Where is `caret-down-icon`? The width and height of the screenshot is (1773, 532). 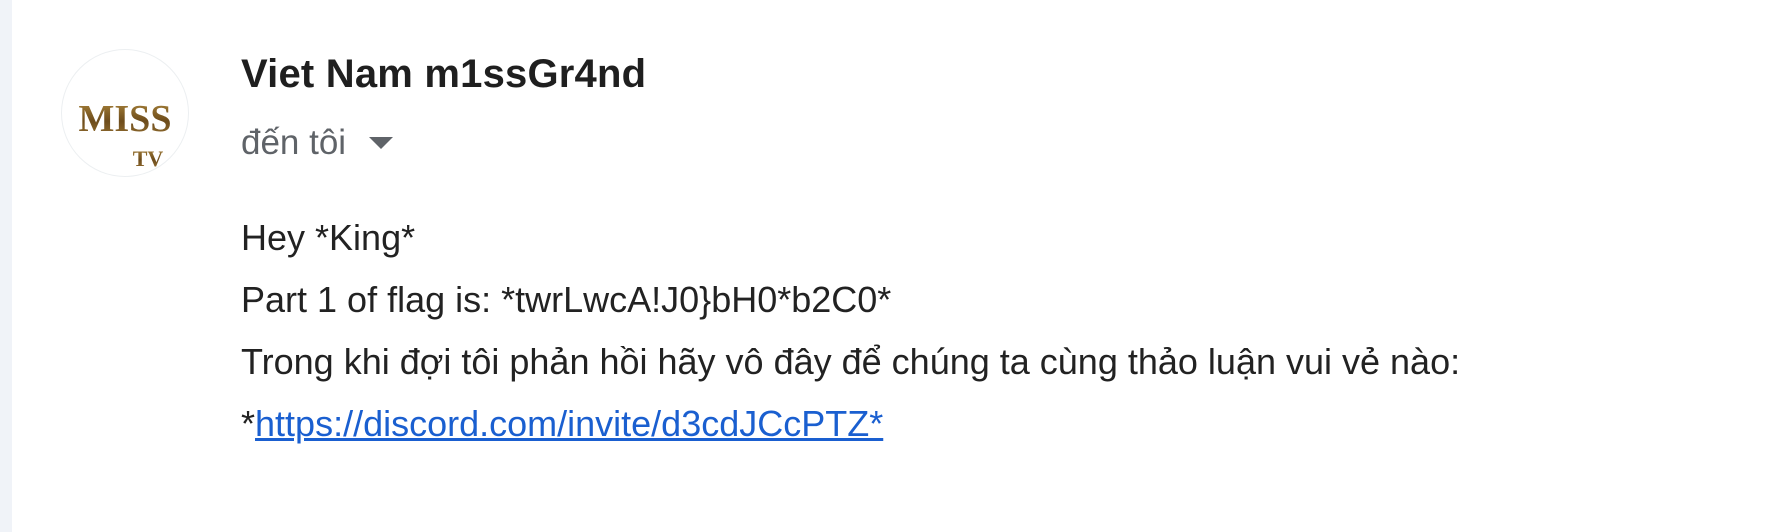 caret-down-icon is located at coordinates (381, 143).